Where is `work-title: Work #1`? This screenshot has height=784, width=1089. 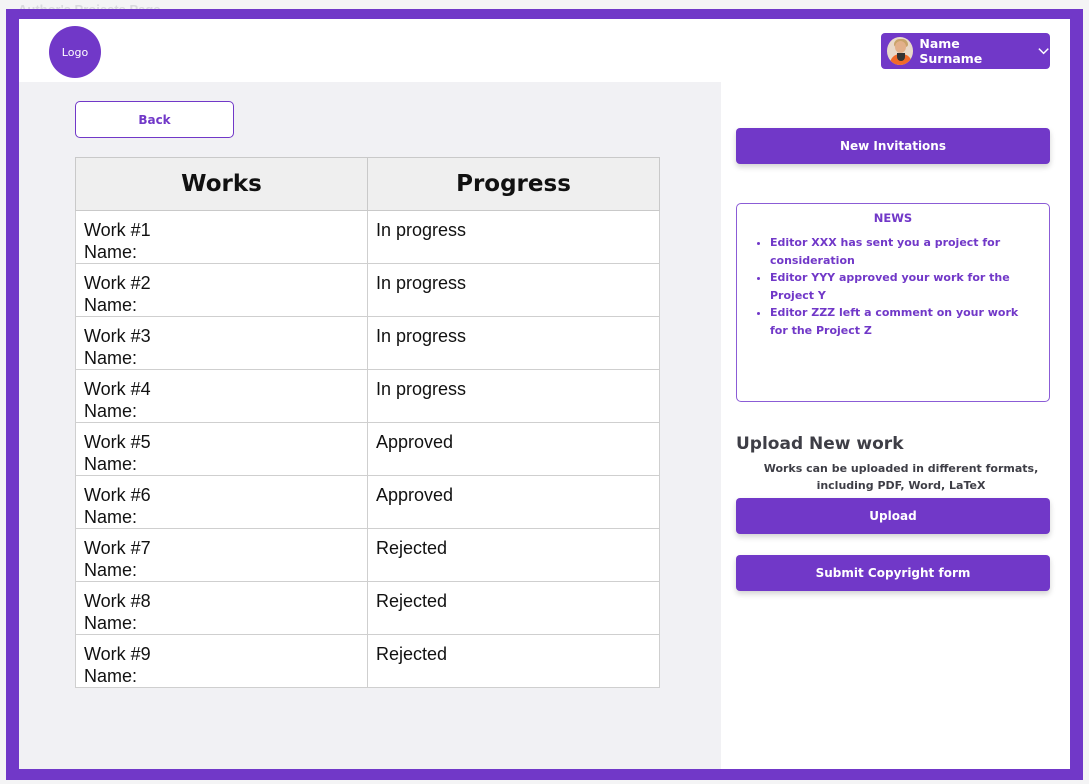
work-title: Work #1 is located at coordinates (117, 230).